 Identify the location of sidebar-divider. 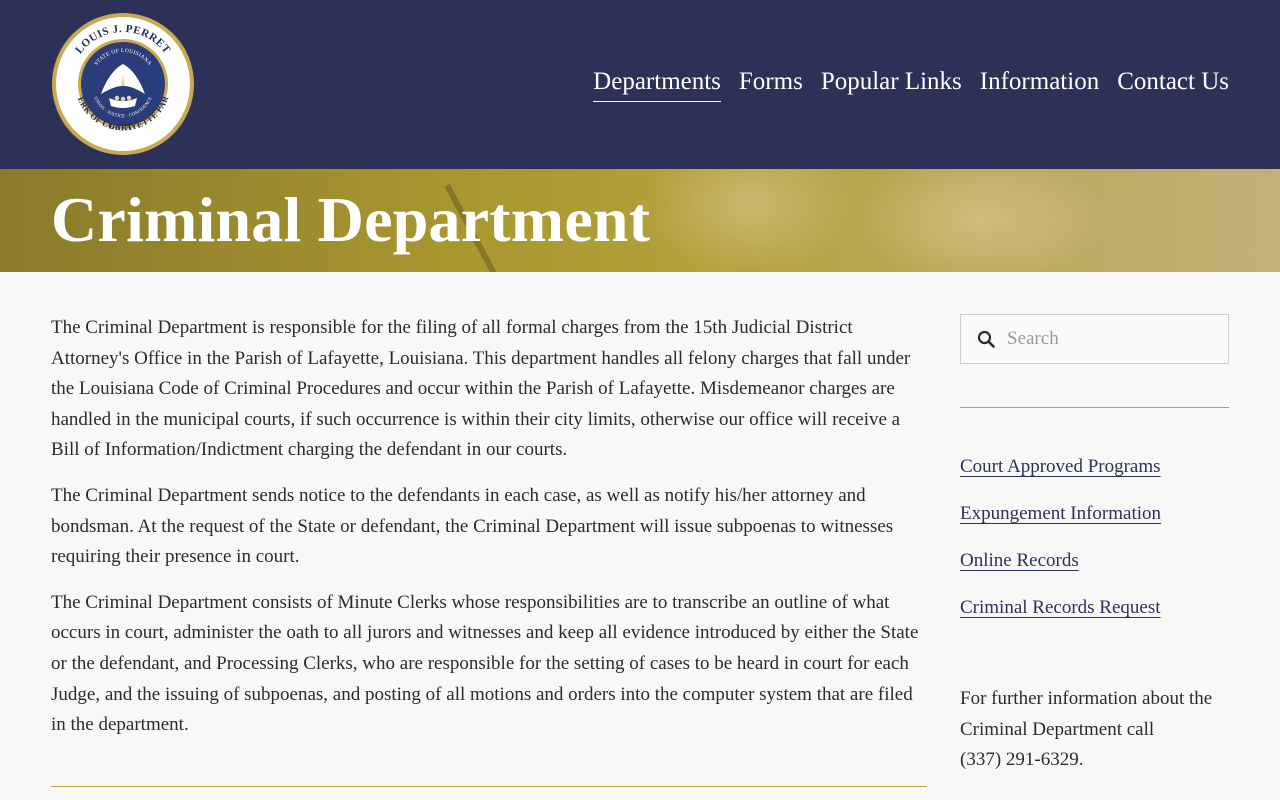
(1094, 407).